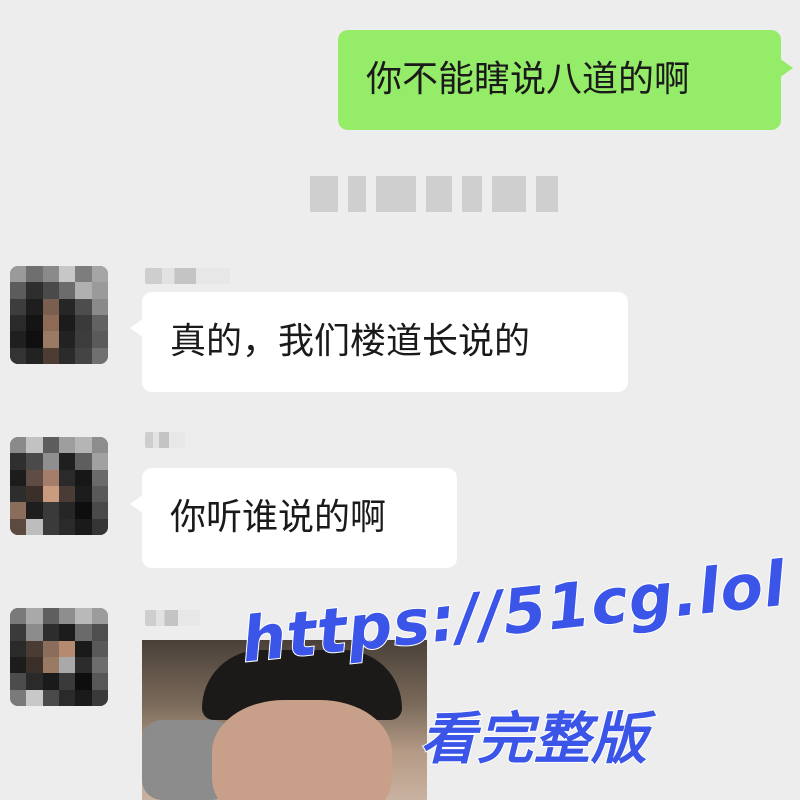 The width and height of the screenshot is (800, 800). Describe the element at coordinates (533, 739) in the screenshot. I see `watermark-caption: 看完整版` at that location.